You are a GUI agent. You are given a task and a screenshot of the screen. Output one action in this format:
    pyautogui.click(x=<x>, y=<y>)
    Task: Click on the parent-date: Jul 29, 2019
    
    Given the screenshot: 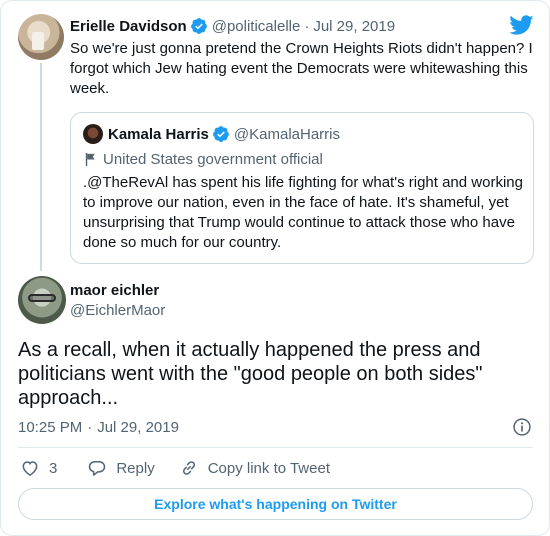 What is the action you would take?
    pyautogui.click(x=354, y=26)
    